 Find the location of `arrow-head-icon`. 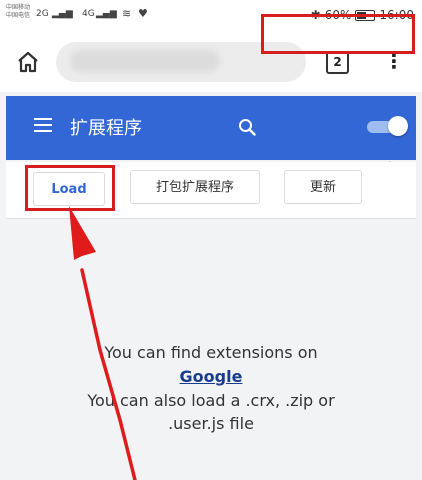

arrow-head-icon is located at coordinates (82, 233).